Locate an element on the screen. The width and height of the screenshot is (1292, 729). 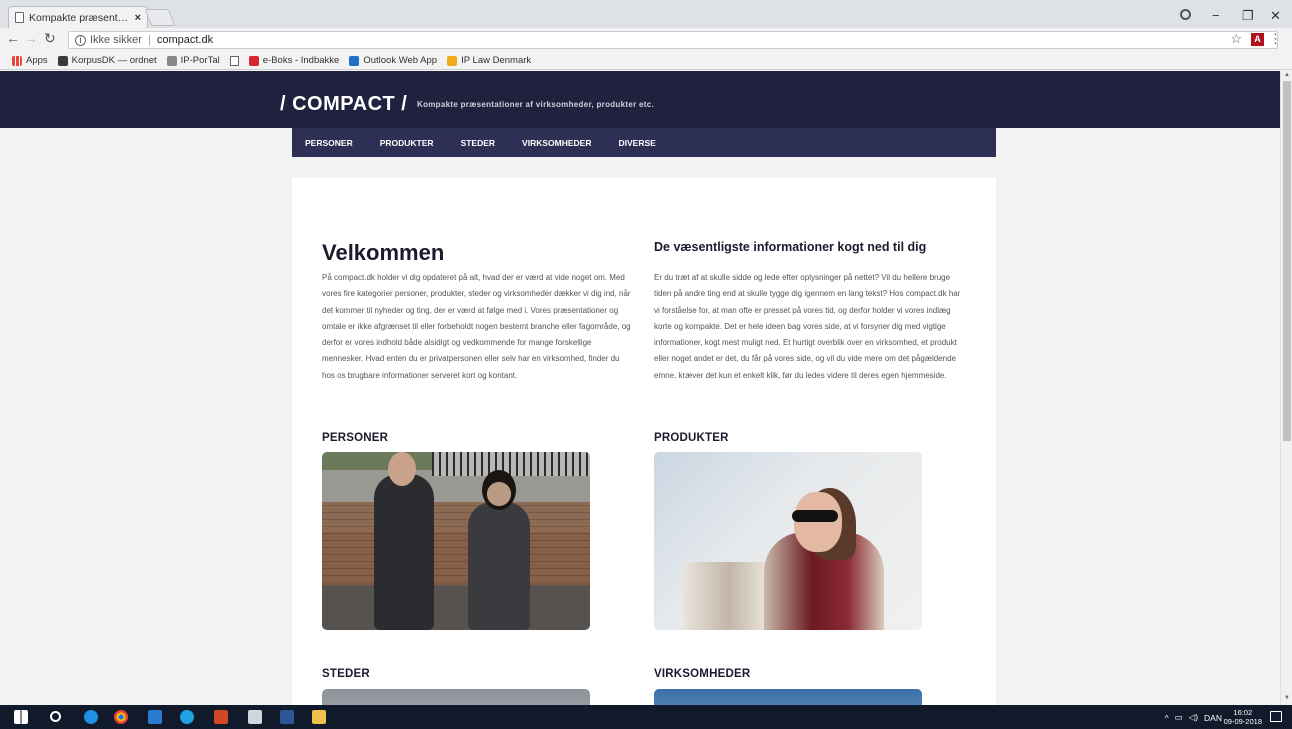
bookmark-blank is located at coordinates (234, 60).